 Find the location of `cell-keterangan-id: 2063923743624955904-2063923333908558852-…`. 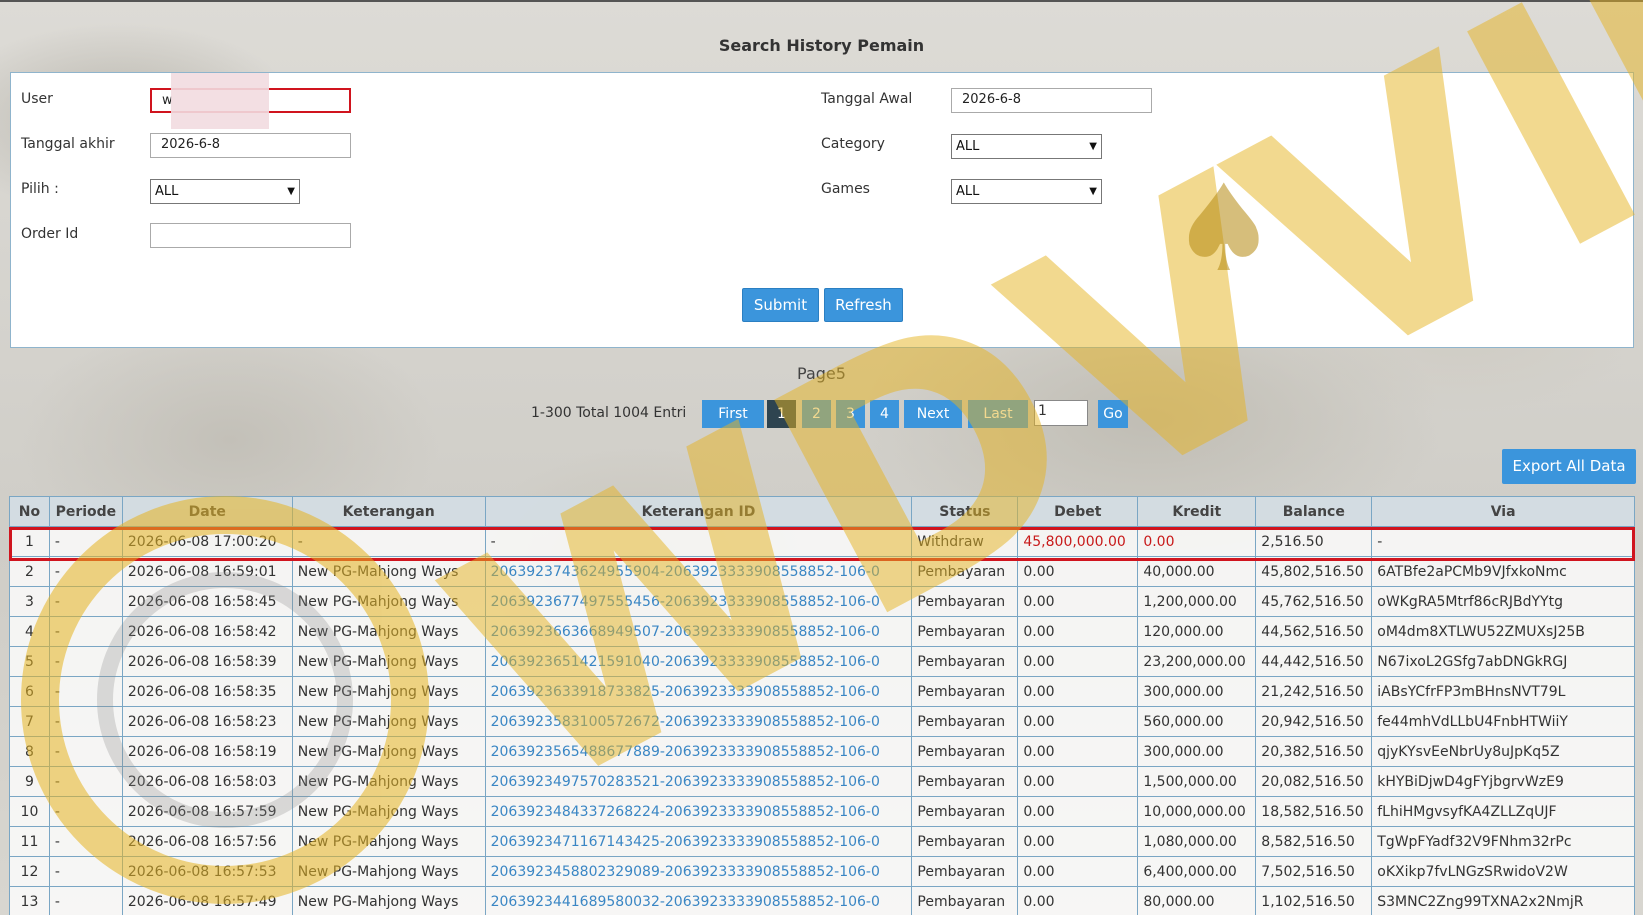

cell-keterangan-id: 2063923743624955904-2063923333908558852-… is located at coordinates (698, 571).